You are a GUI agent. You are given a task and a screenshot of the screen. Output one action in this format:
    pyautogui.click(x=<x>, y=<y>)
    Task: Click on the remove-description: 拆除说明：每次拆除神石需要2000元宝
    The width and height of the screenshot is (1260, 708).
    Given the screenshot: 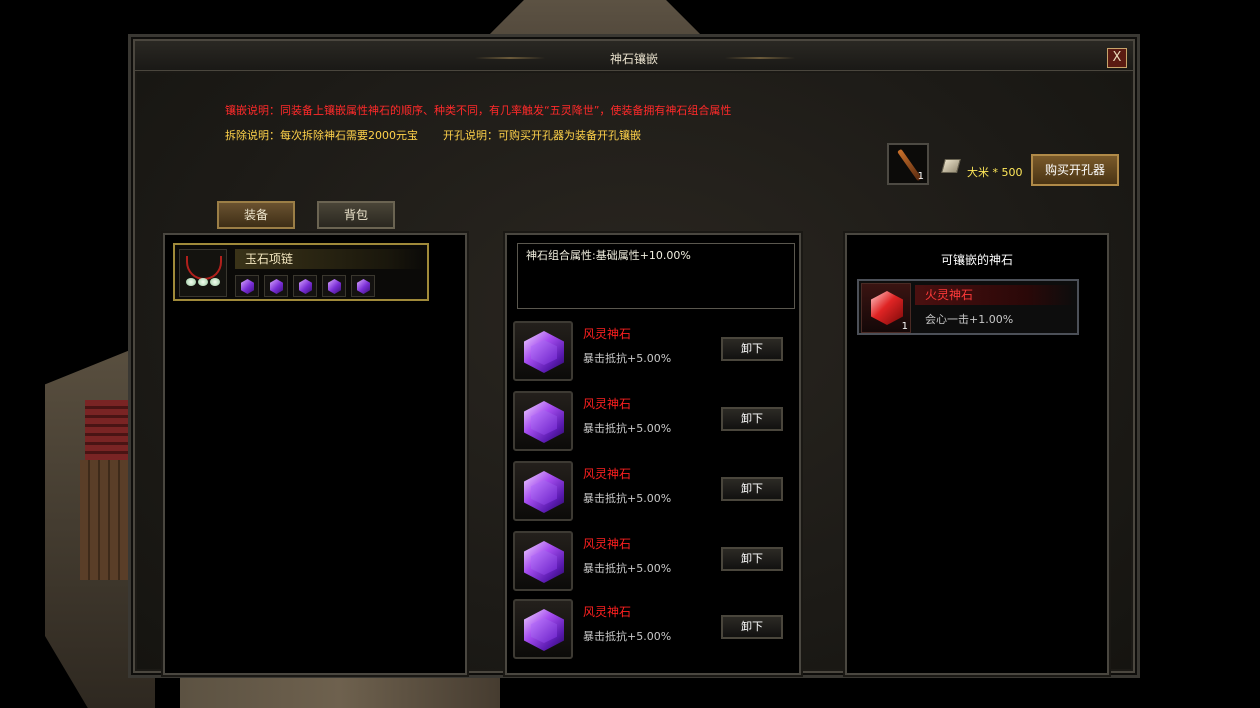 What is the action you would take?
    pyautogui.click(x=321, y=135)
    